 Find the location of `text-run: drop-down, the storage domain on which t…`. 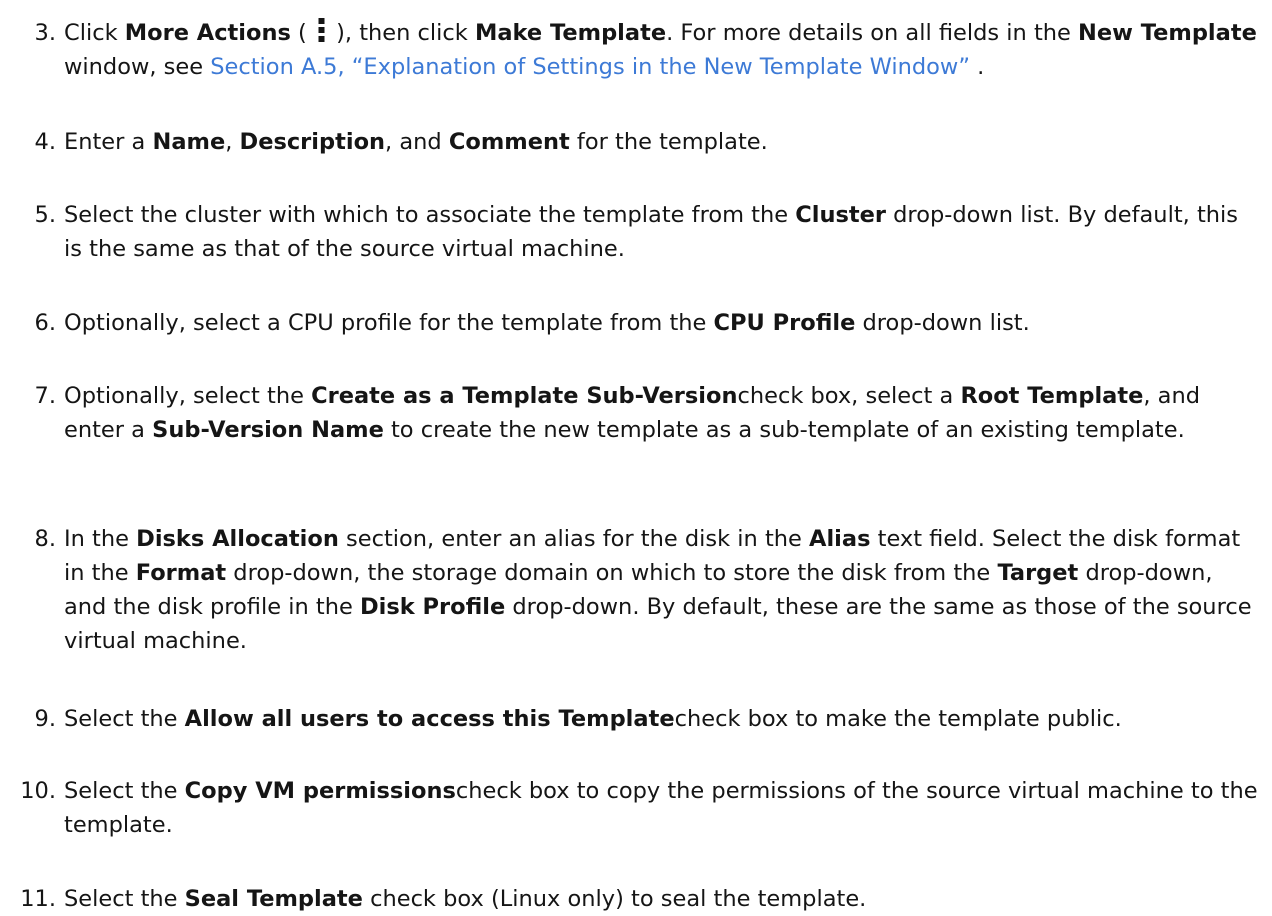

text-run: drop-down, the storage domain on which t… is located at coordinates (612, 573).